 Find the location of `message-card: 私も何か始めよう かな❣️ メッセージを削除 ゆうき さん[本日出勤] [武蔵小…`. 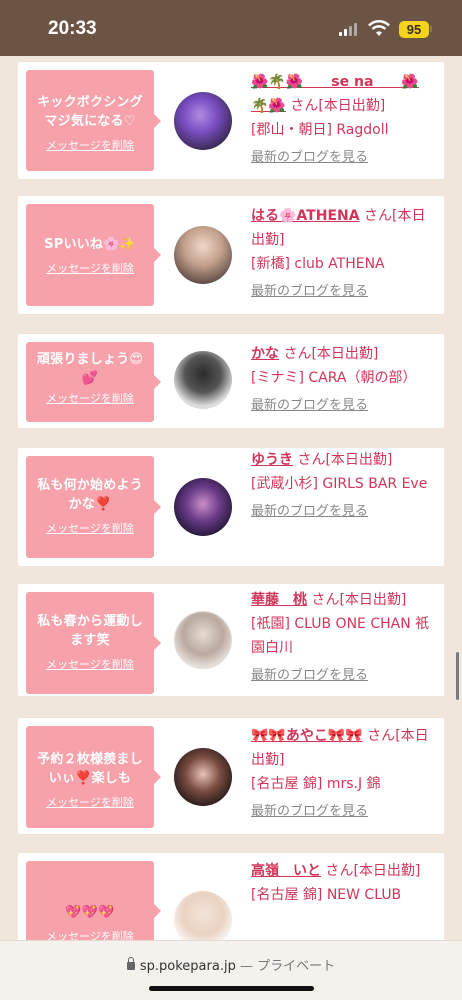

message-card: 私も何か始めよう かな❣️ メッセージを削除 ゆうき さん[本日出勤] [武蔵小… is located at coordinates (231, 507).